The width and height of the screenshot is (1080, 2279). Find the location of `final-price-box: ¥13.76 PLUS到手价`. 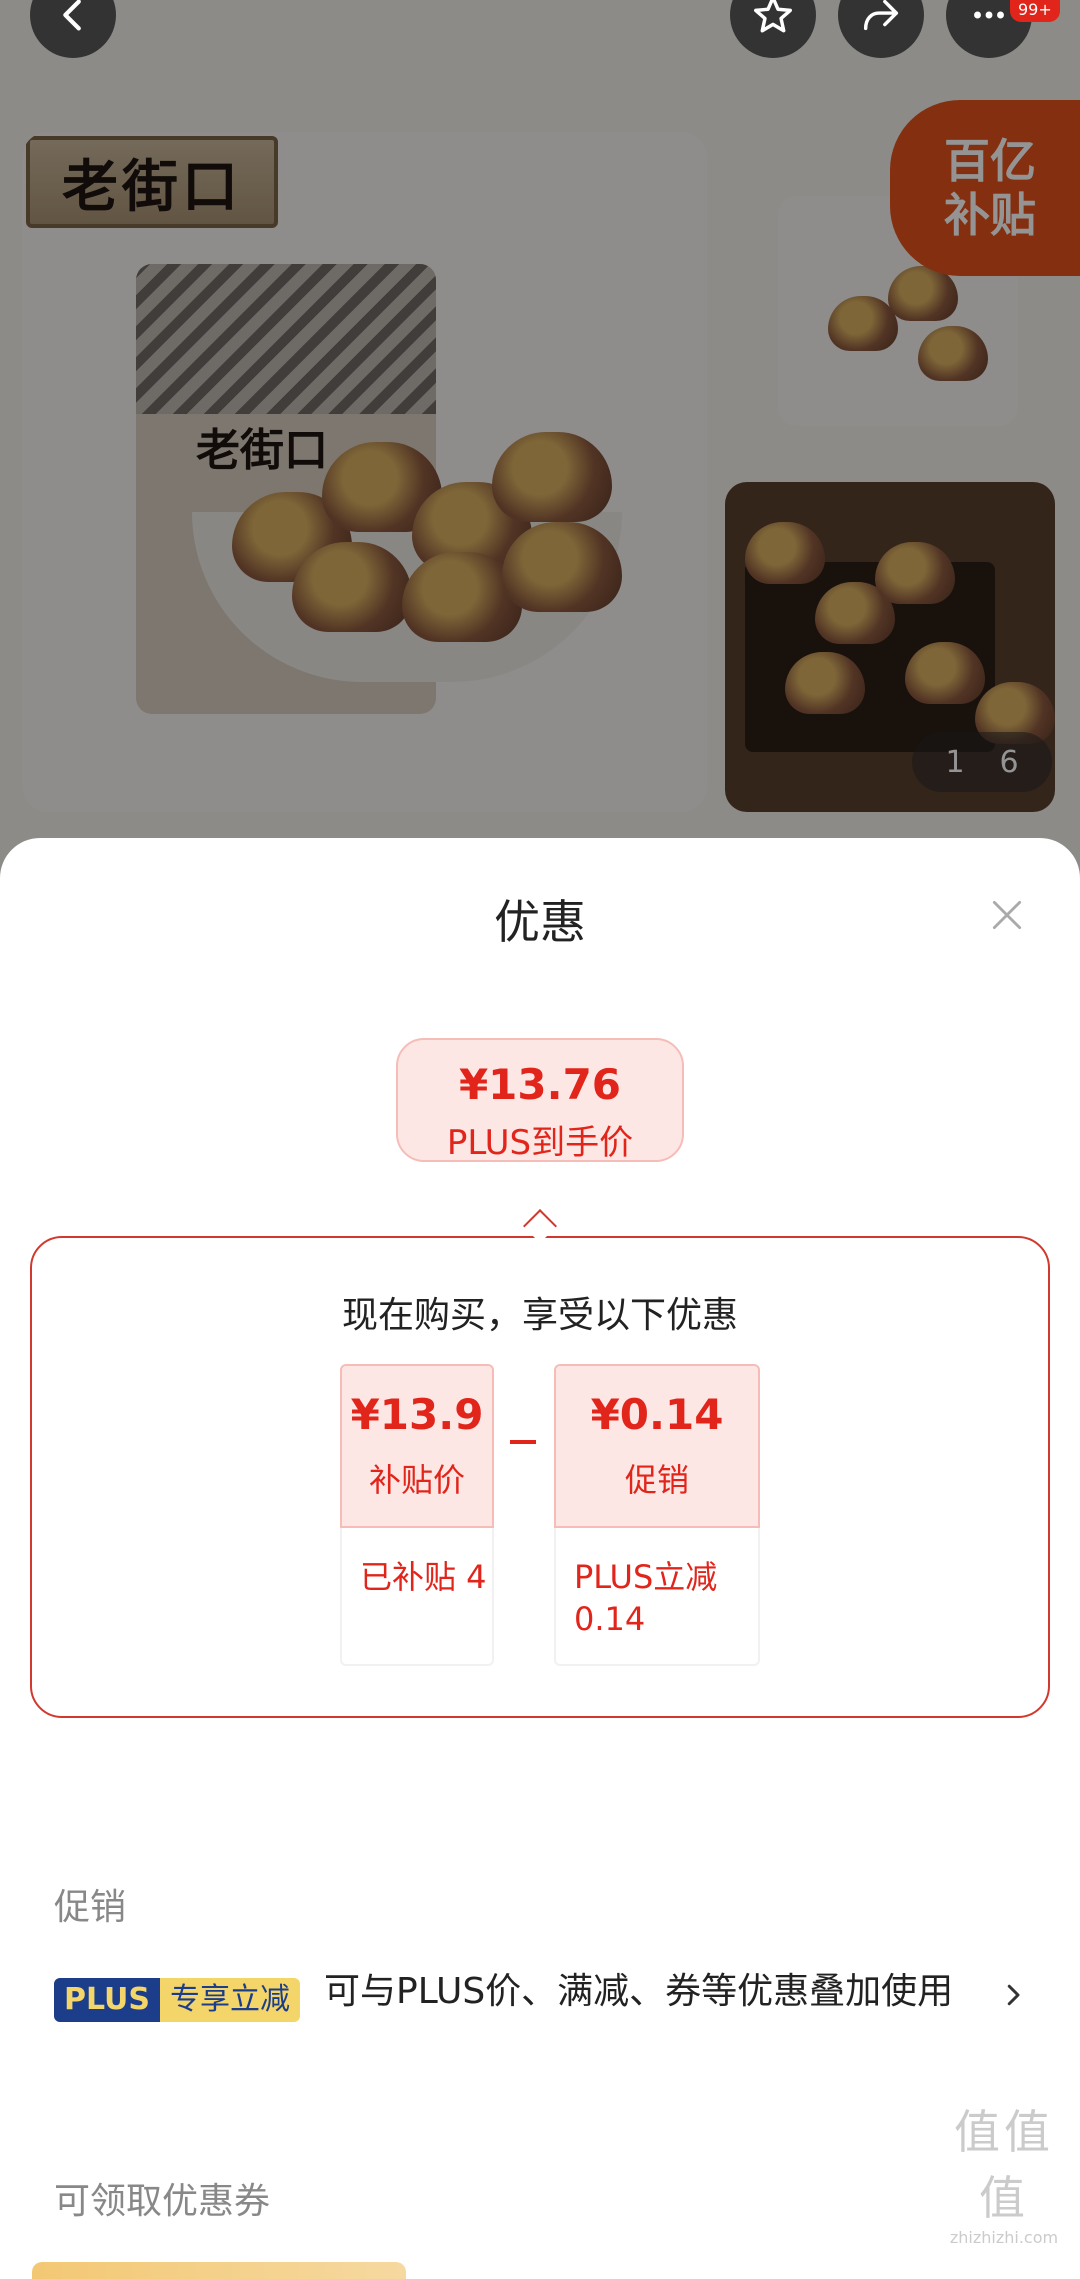

final-price-box: ¥13.76 PLUS到手价 is located at coordinates (540, 1100).